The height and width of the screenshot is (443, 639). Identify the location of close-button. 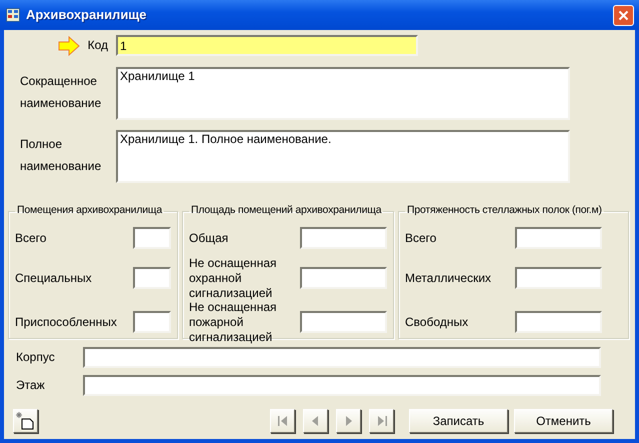
(623, 15).